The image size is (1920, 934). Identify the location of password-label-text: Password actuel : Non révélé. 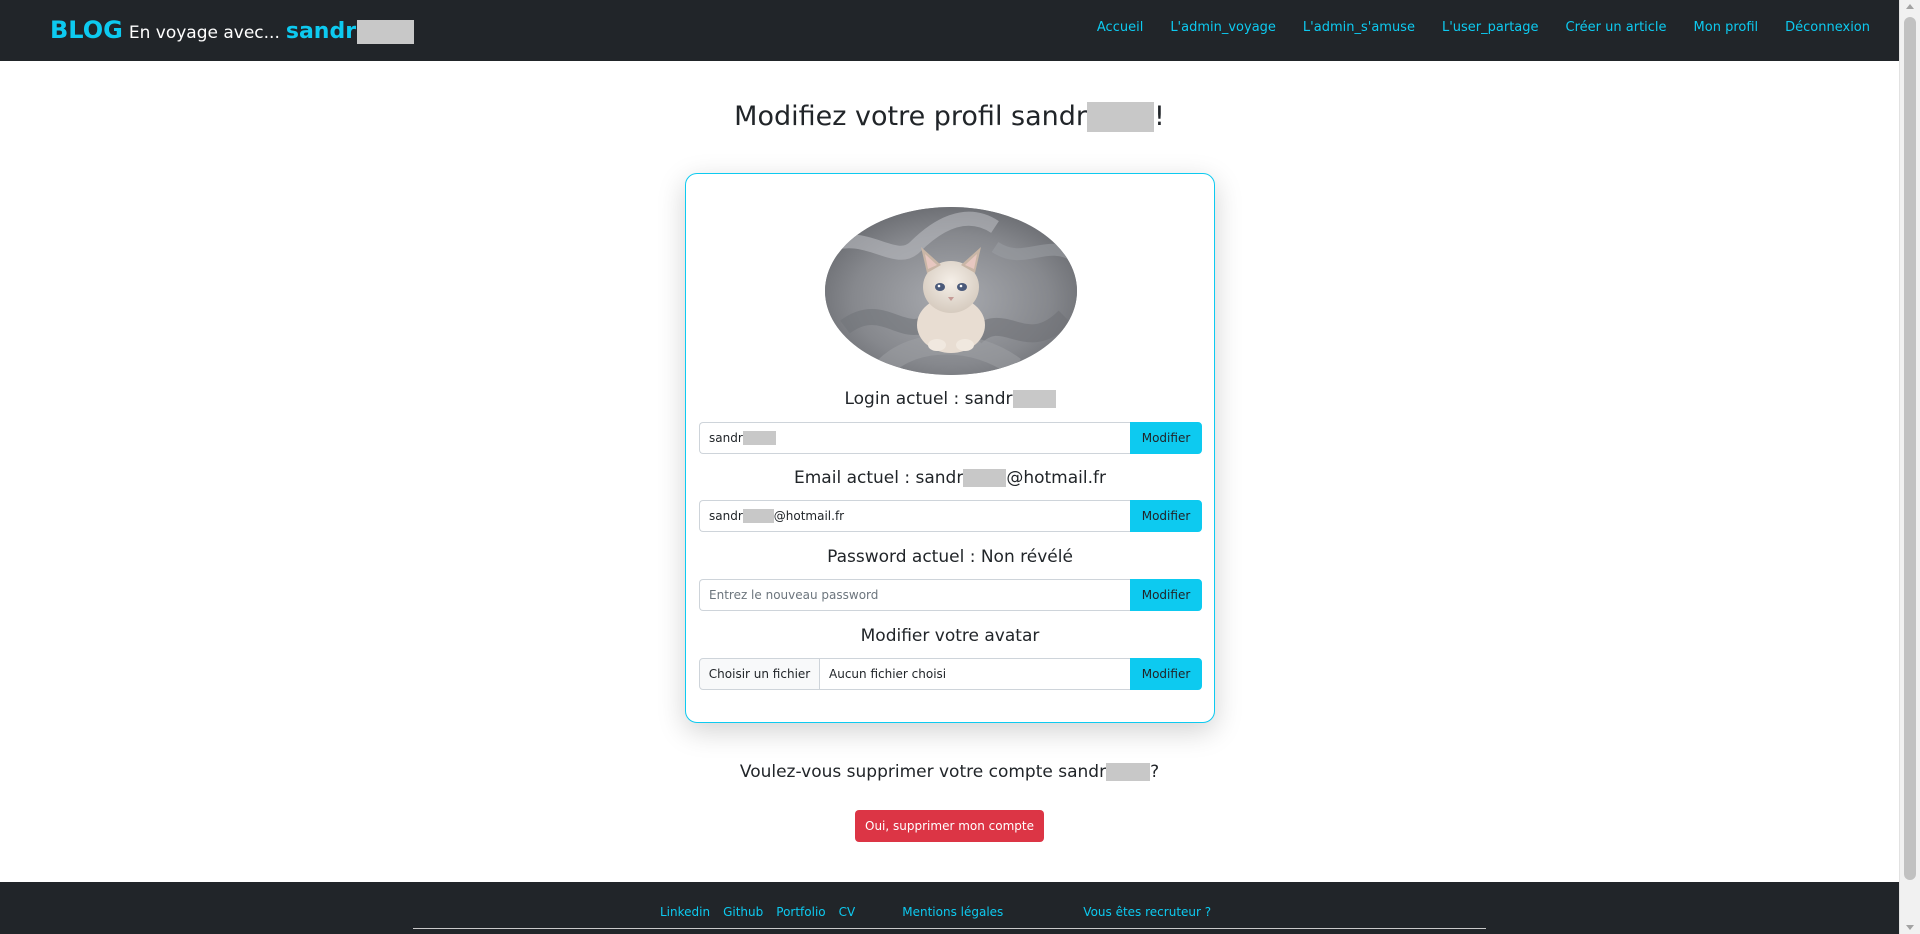
(950, 557).